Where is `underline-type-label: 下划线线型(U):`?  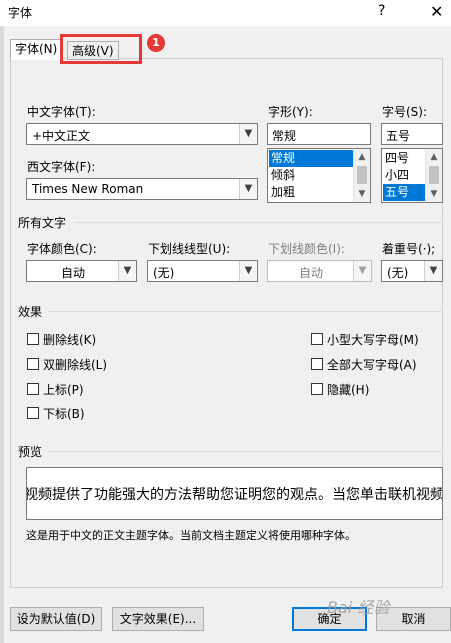 underline-type-label: 下划线线型(U): is located at coordinates (189, 249).